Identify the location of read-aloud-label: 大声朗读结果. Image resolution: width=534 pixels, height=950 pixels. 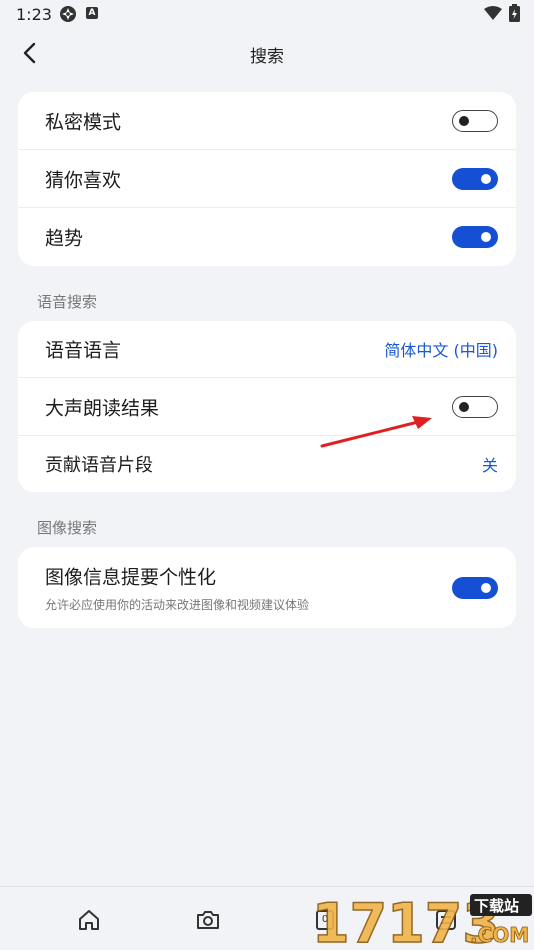
(102, 408).